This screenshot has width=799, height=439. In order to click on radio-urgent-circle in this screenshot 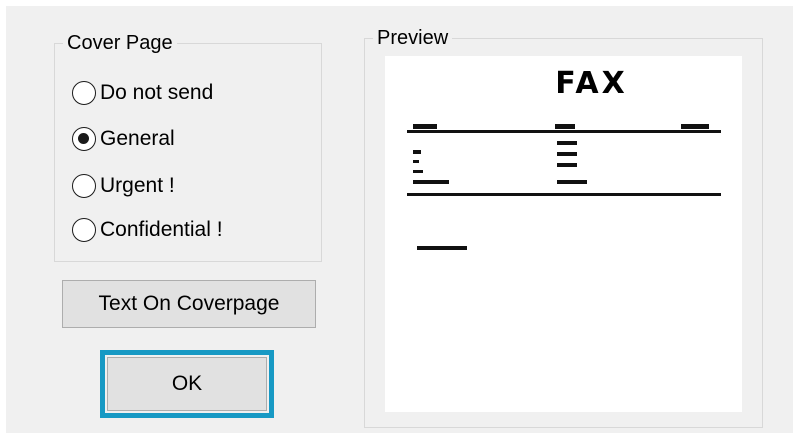, I will do `click(84, 186)`.